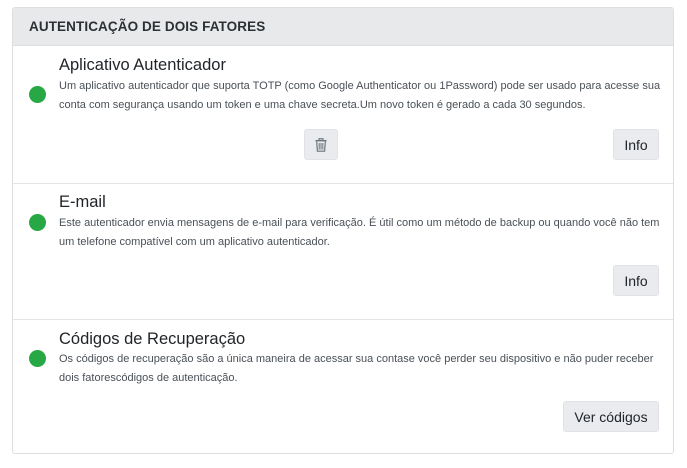  I want to click on method-title: Códigos de Recuperação, so click(152, 339).